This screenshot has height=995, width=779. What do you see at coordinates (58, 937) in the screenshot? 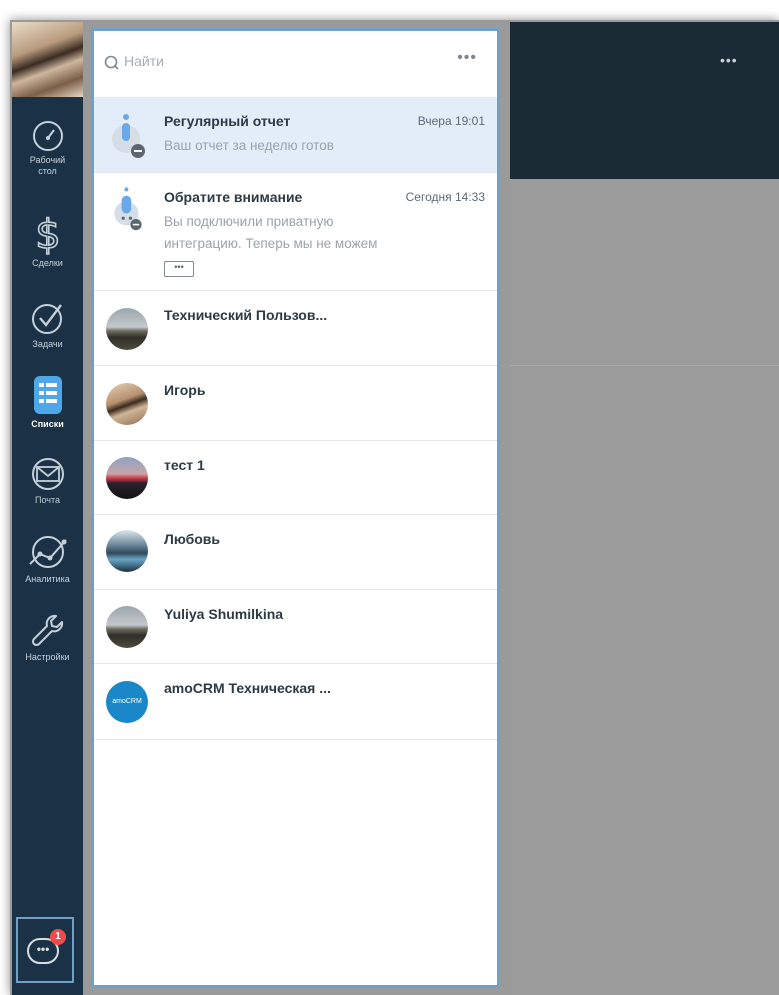
I see `unread-badge: 1` at bounding box center [58, 937].